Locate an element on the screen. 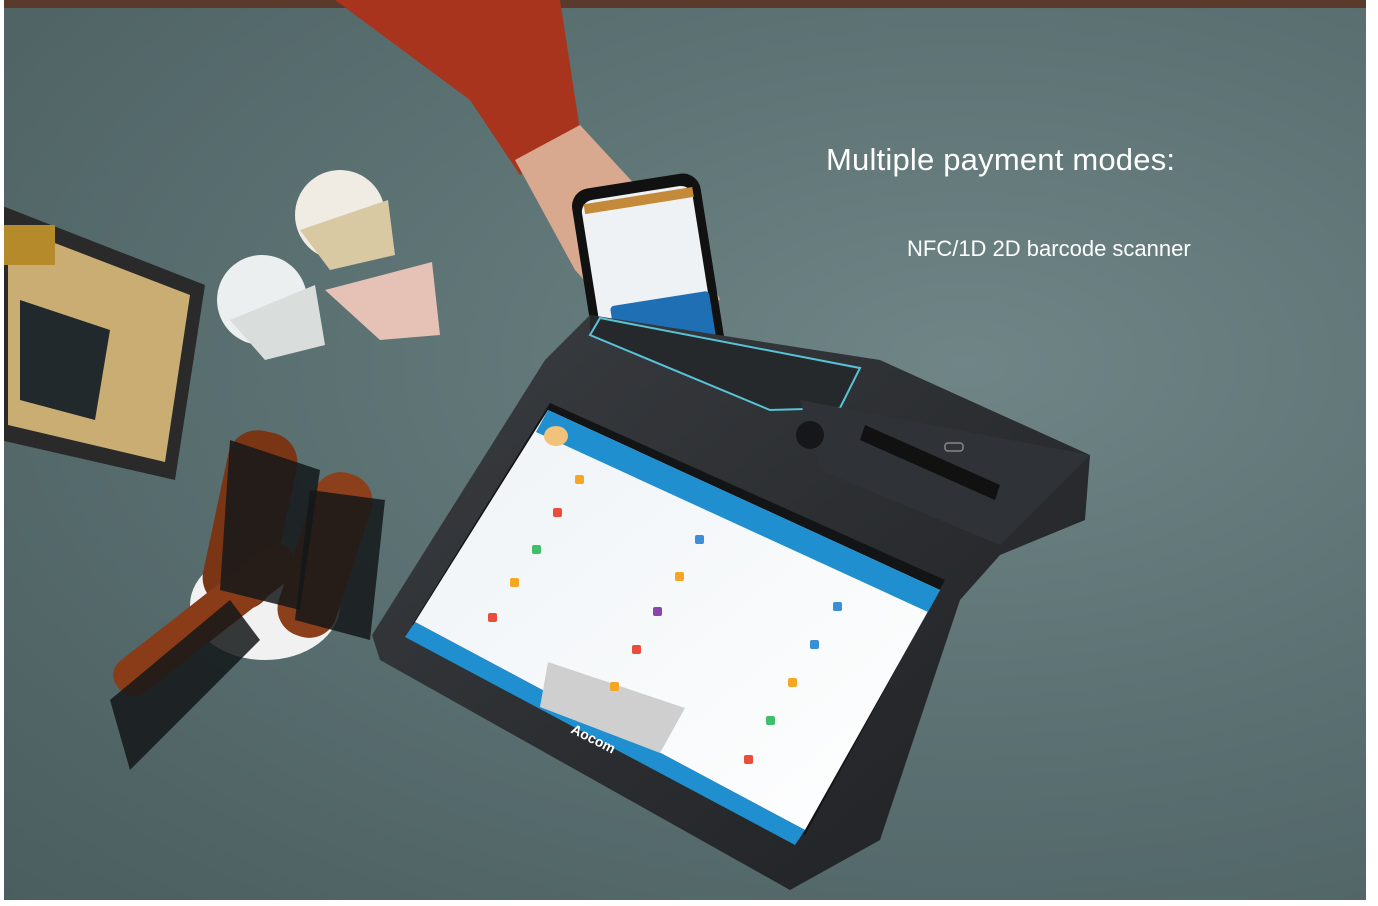  right-border is located at coordinates (1372, 453).